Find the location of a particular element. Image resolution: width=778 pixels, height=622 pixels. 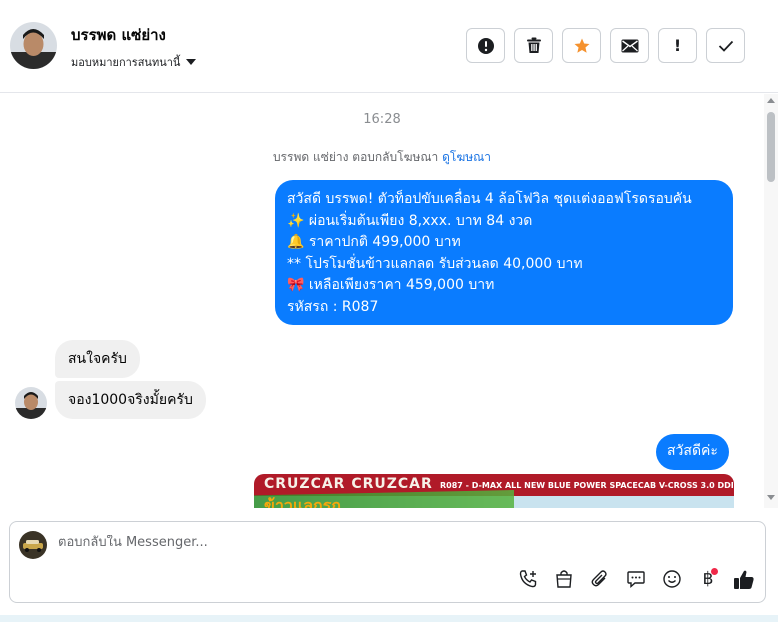

envelope-icon is located at coordinates (629, 45).